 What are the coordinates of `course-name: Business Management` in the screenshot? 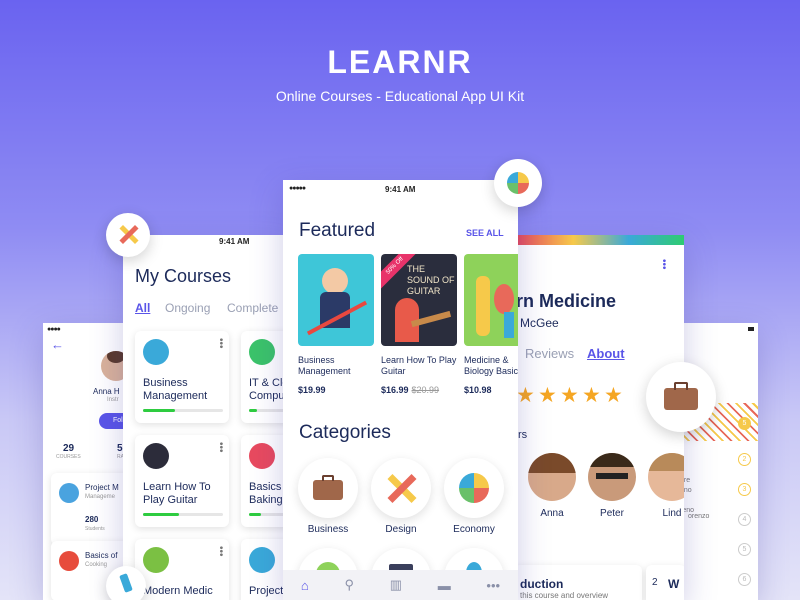 It's located at (324, 365).